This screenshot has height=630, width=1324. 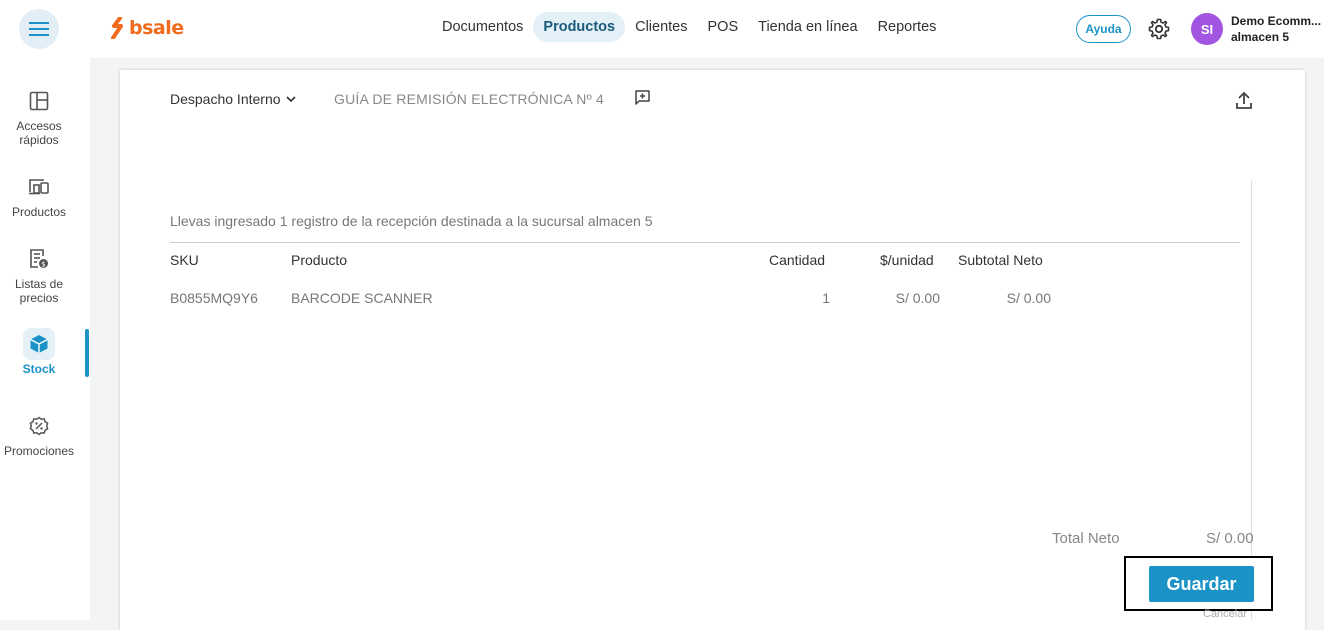 What do you see at coordinates (1207, 29) in the screenshot?
I see `avatar: SI` at bounding box center [1207, 29].